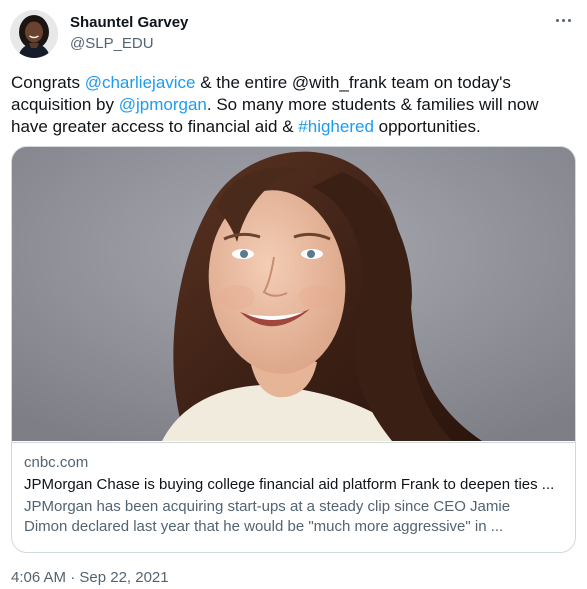  I want to click on author-handle: @SLP_EDU, so click(129, 44).